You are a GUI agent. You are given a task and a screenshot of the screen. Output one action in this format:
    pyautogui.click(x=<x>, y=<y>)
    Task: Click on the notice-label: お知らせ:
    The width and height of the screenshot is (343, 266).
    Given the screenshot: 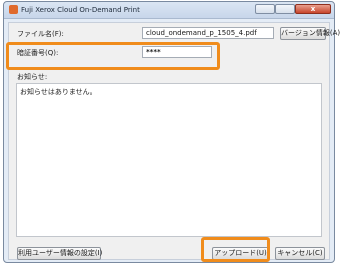 What is the action you would take?
    pyautogui.click(x=32, y=77)
    